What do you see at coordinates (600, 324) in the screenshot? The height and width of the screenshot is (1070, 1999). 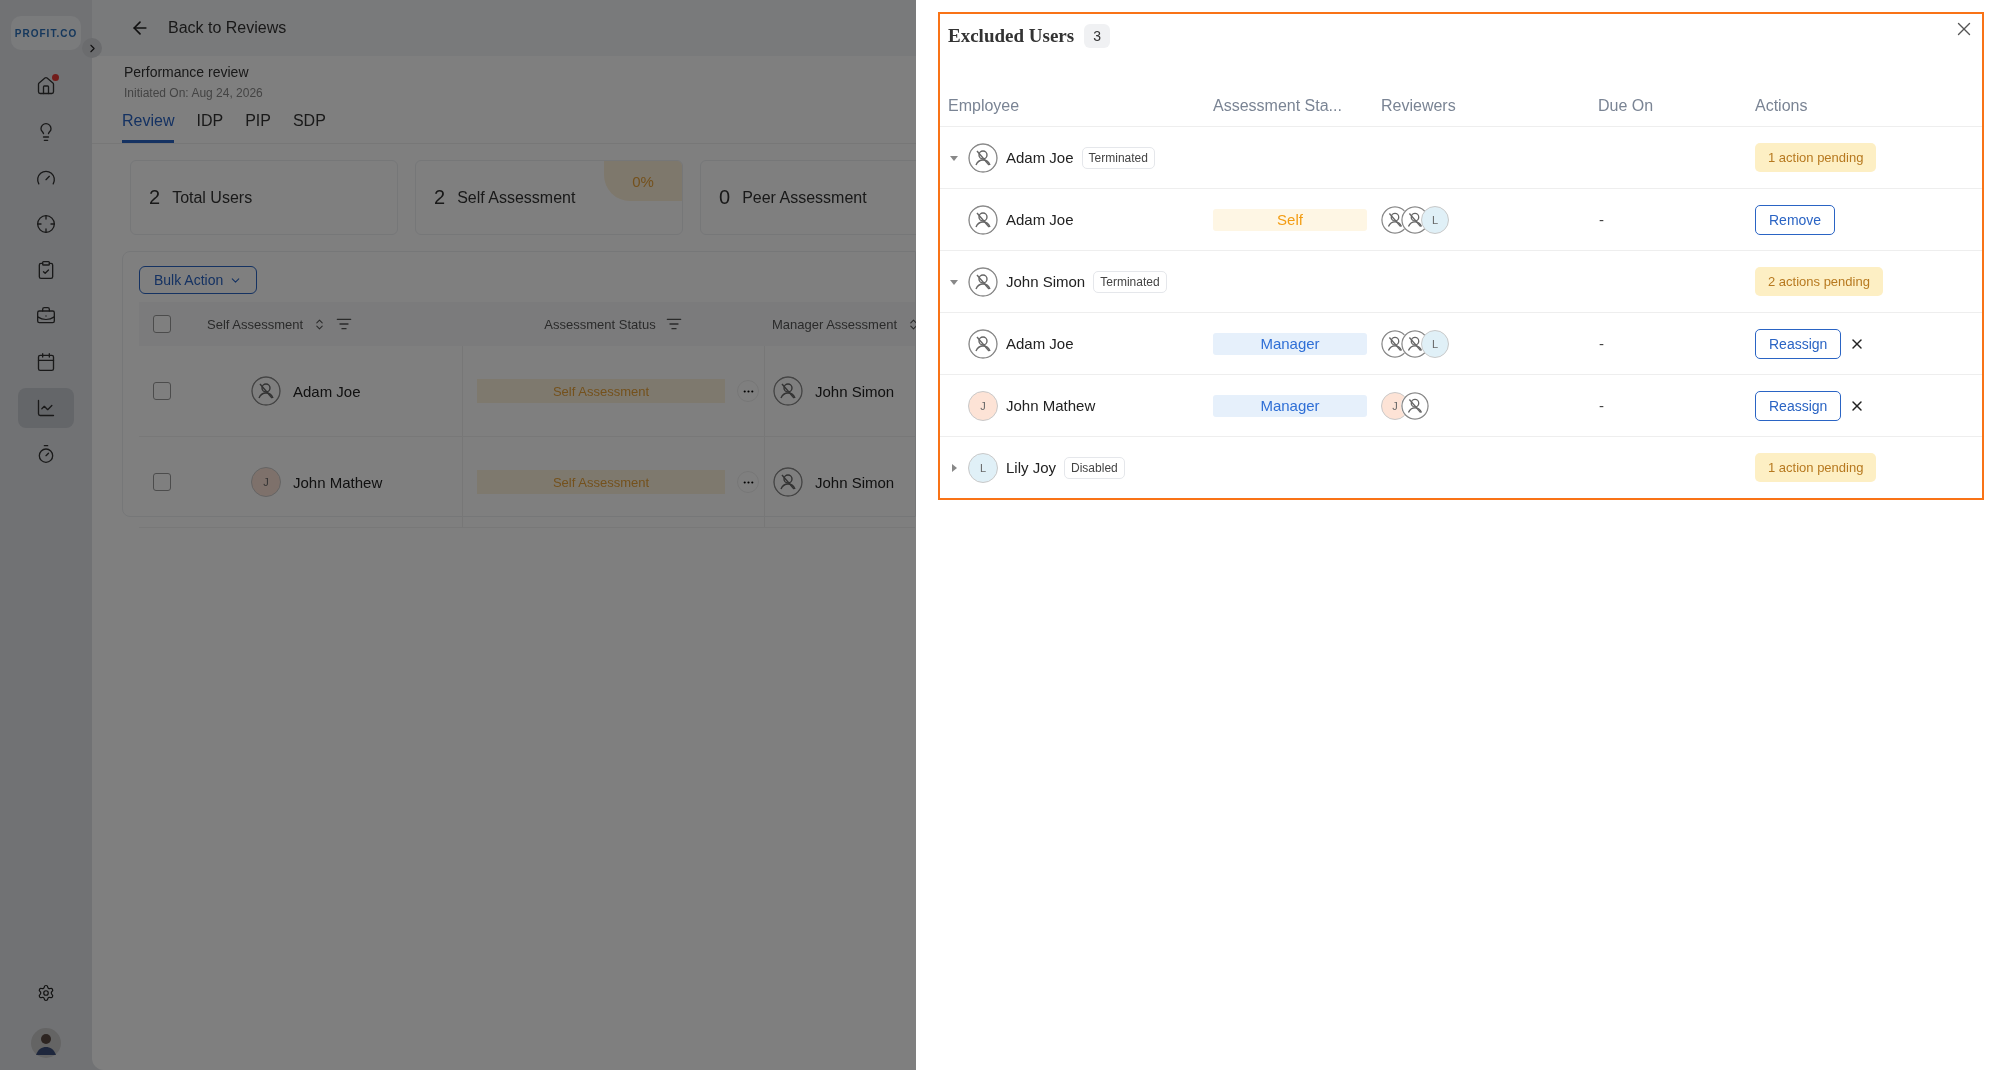 I see `column-header: Assessment Status` at bounding box center [600, 324].